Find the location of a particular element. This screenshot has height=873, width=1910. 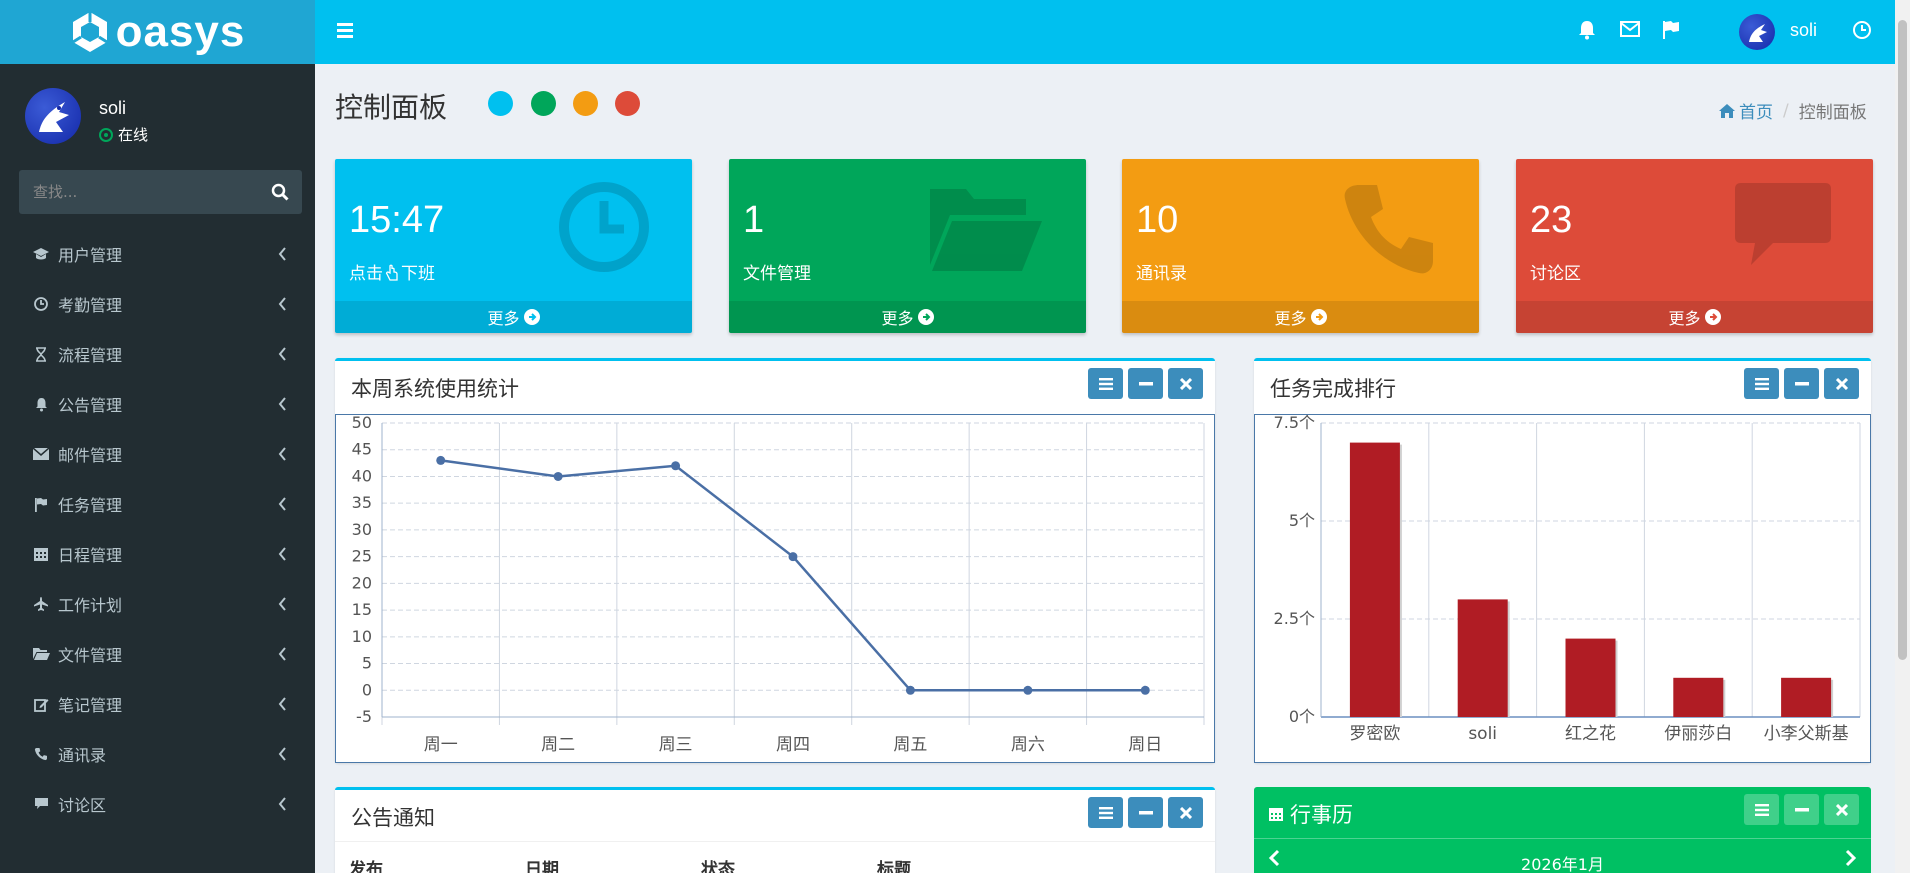

box-label: 讨论区 is located at coordinates (1555, 274).